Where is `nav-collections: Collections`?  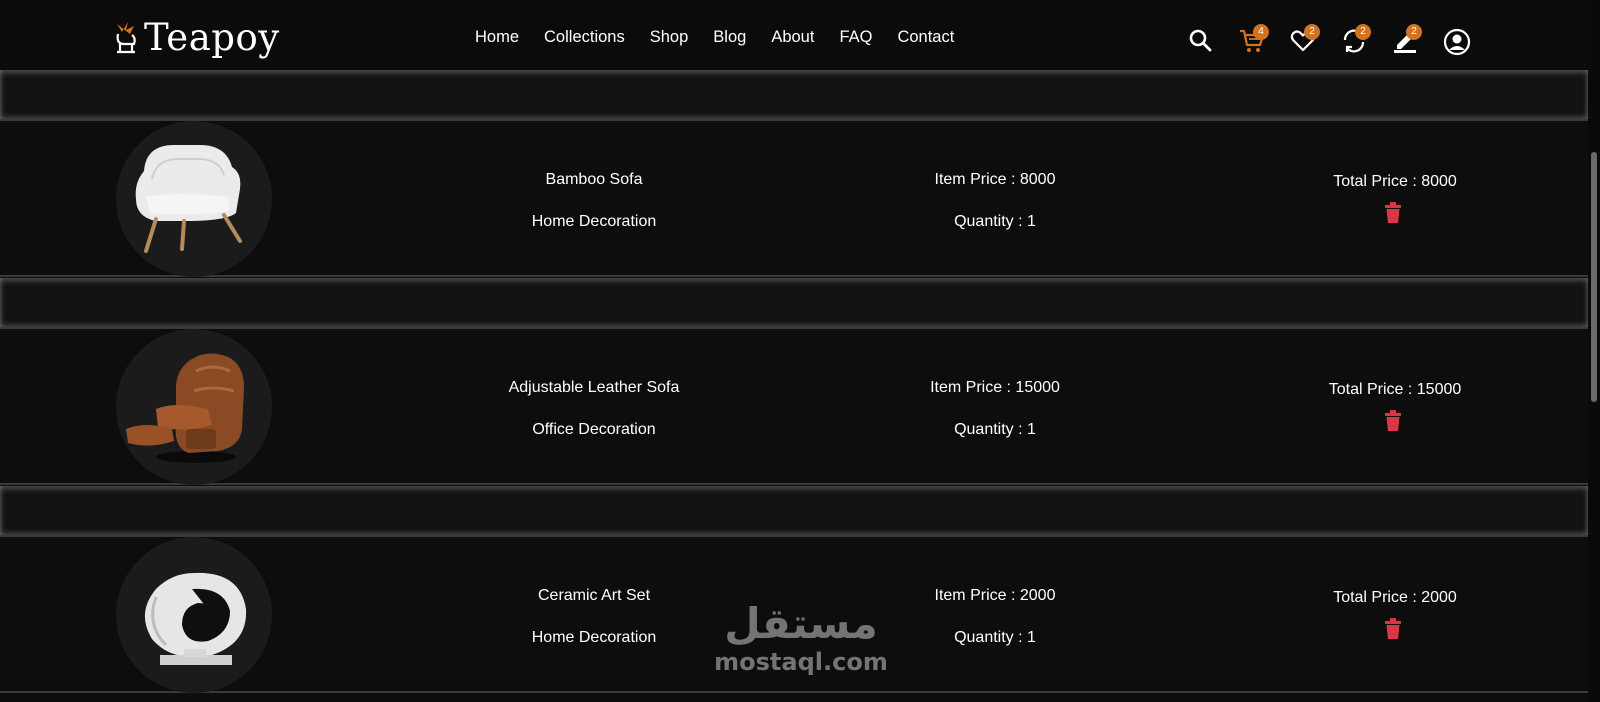 nav-collections: Collections is located at coordinates (584, 37).